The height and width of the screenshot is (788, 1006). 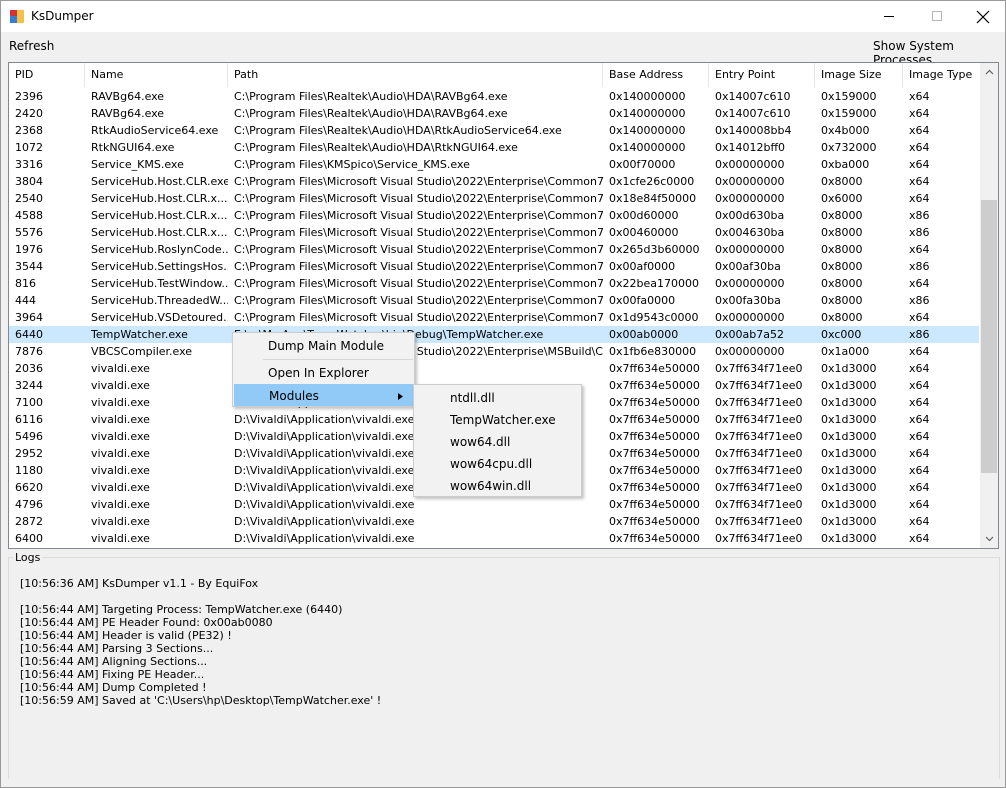 I want to click on cell-entry-point: 0x00fa30ba, so click(x=748, y=300).